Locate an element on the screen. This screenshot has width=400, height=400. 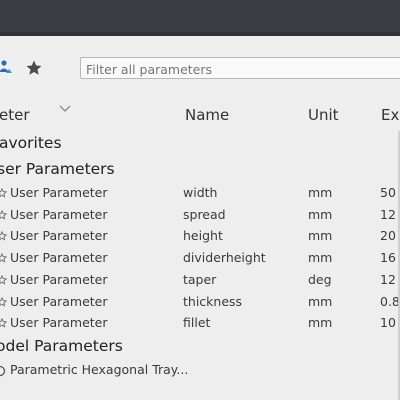
parameter-name: width is located at coordinates (200, 192).